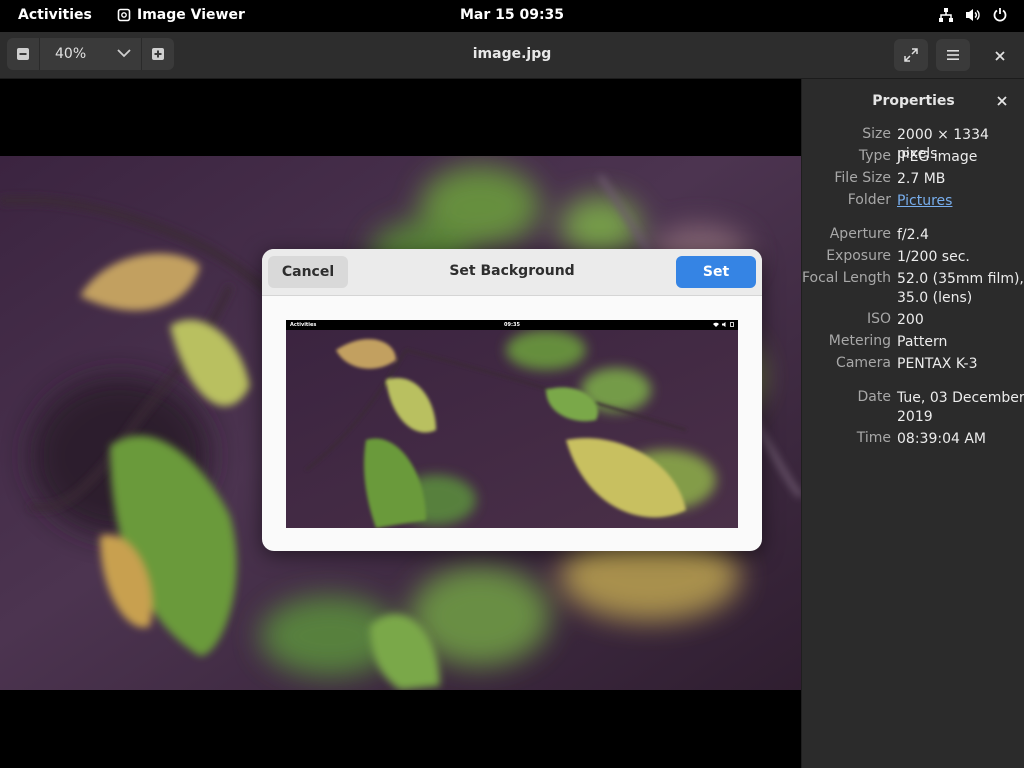 This screenshot has height=768, width=1024. I want to click on system-tray, so click(973, 15).